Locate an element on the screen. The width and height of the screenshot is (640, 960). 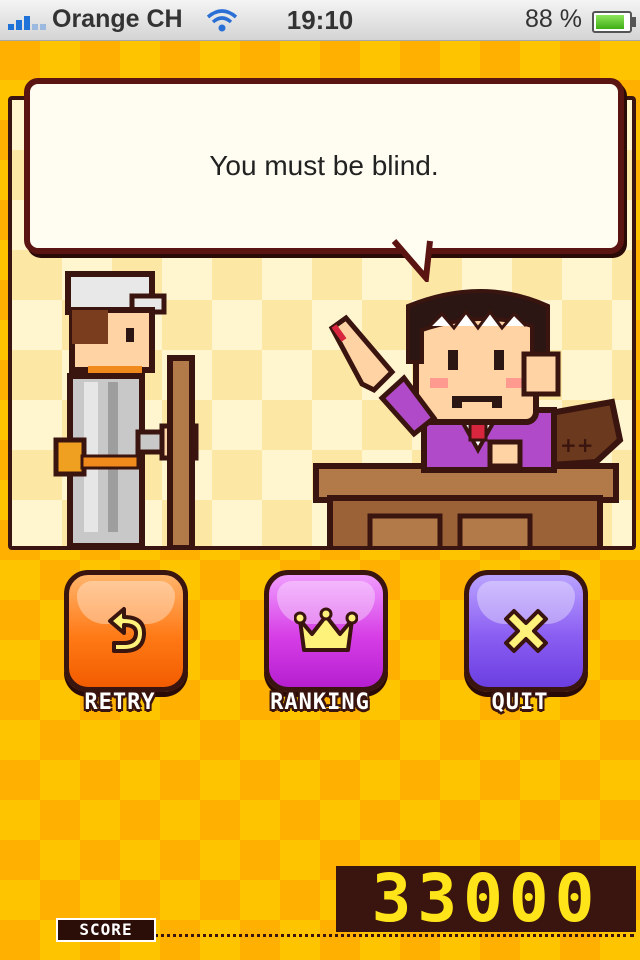
crown-icon is located at coordinates (326, 629).